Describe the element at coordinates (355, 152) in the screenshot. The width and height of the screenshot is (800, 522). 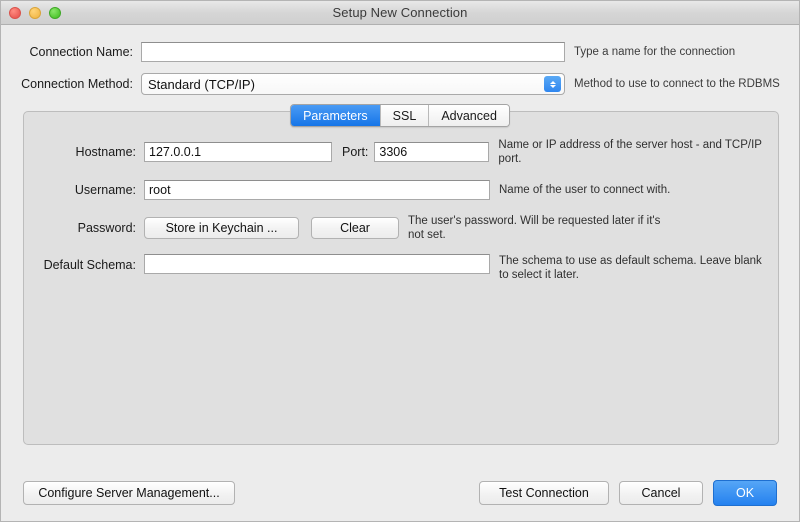
I see `port-label: Port:` at that location.